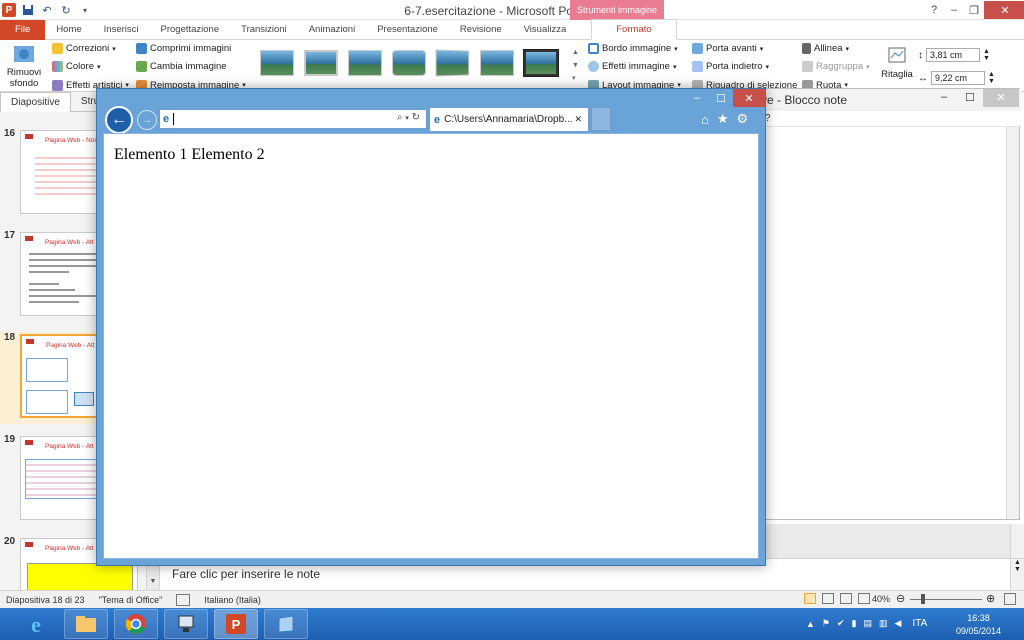 The width and height of the screenshot is (1024, 640). Describe the element at coordinates (246, 574) in the screenshot. I see `notes-placeholder: Fare clic per inserire le note` at that location.